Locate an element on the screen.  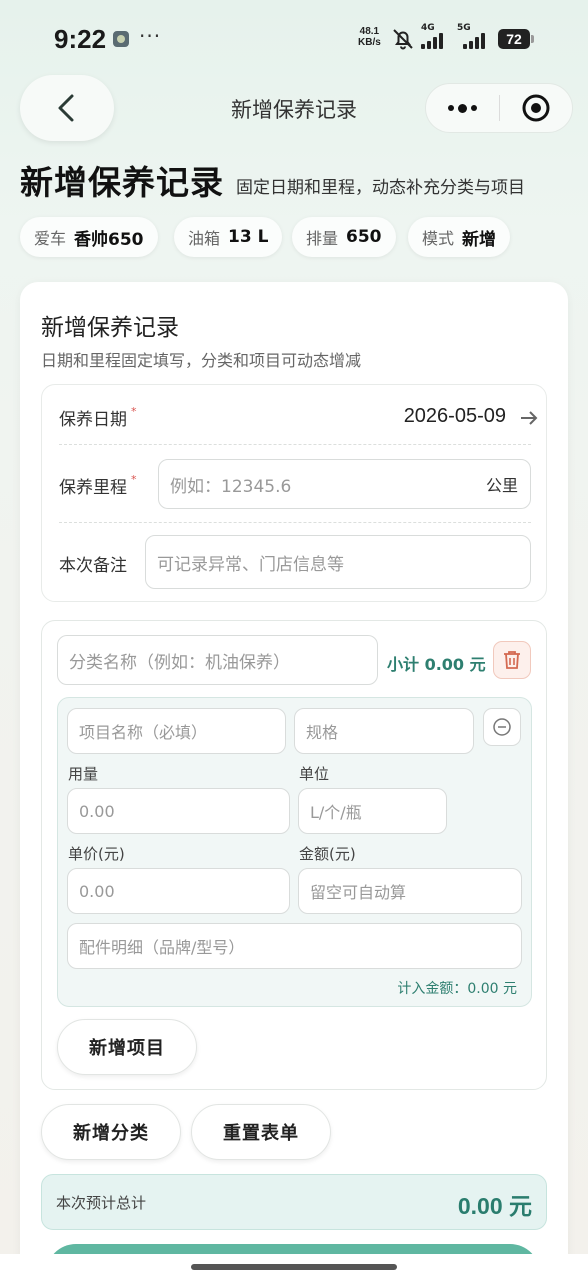
amount-placeholder: 留空可自动算 is located at coordinates (358, 892).